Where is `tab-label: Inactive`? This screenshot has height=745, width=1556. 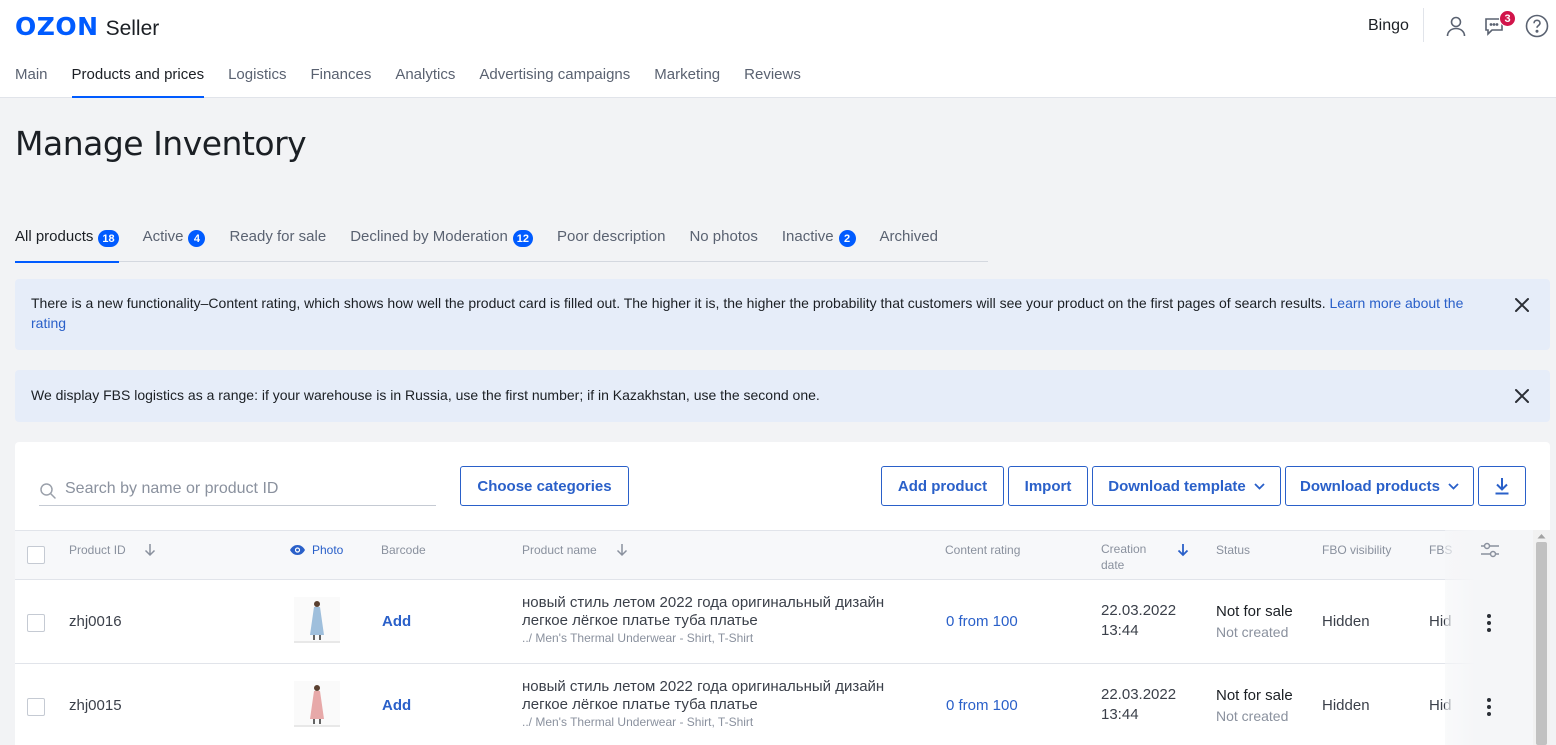
tab-label: Inactive is located at coordinates (807, 236).